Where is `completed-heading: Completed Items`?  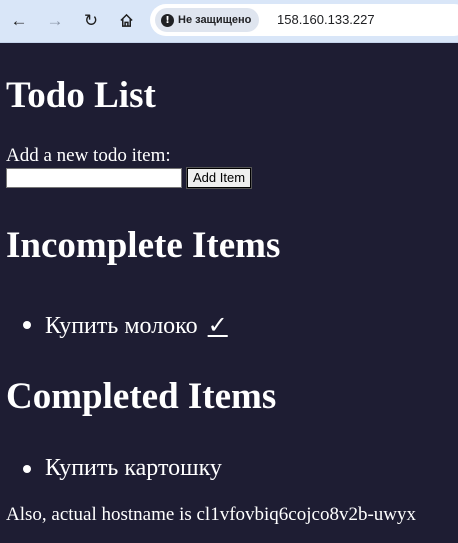
completed-heading: Completed Items is located at coordinates (141, 396).